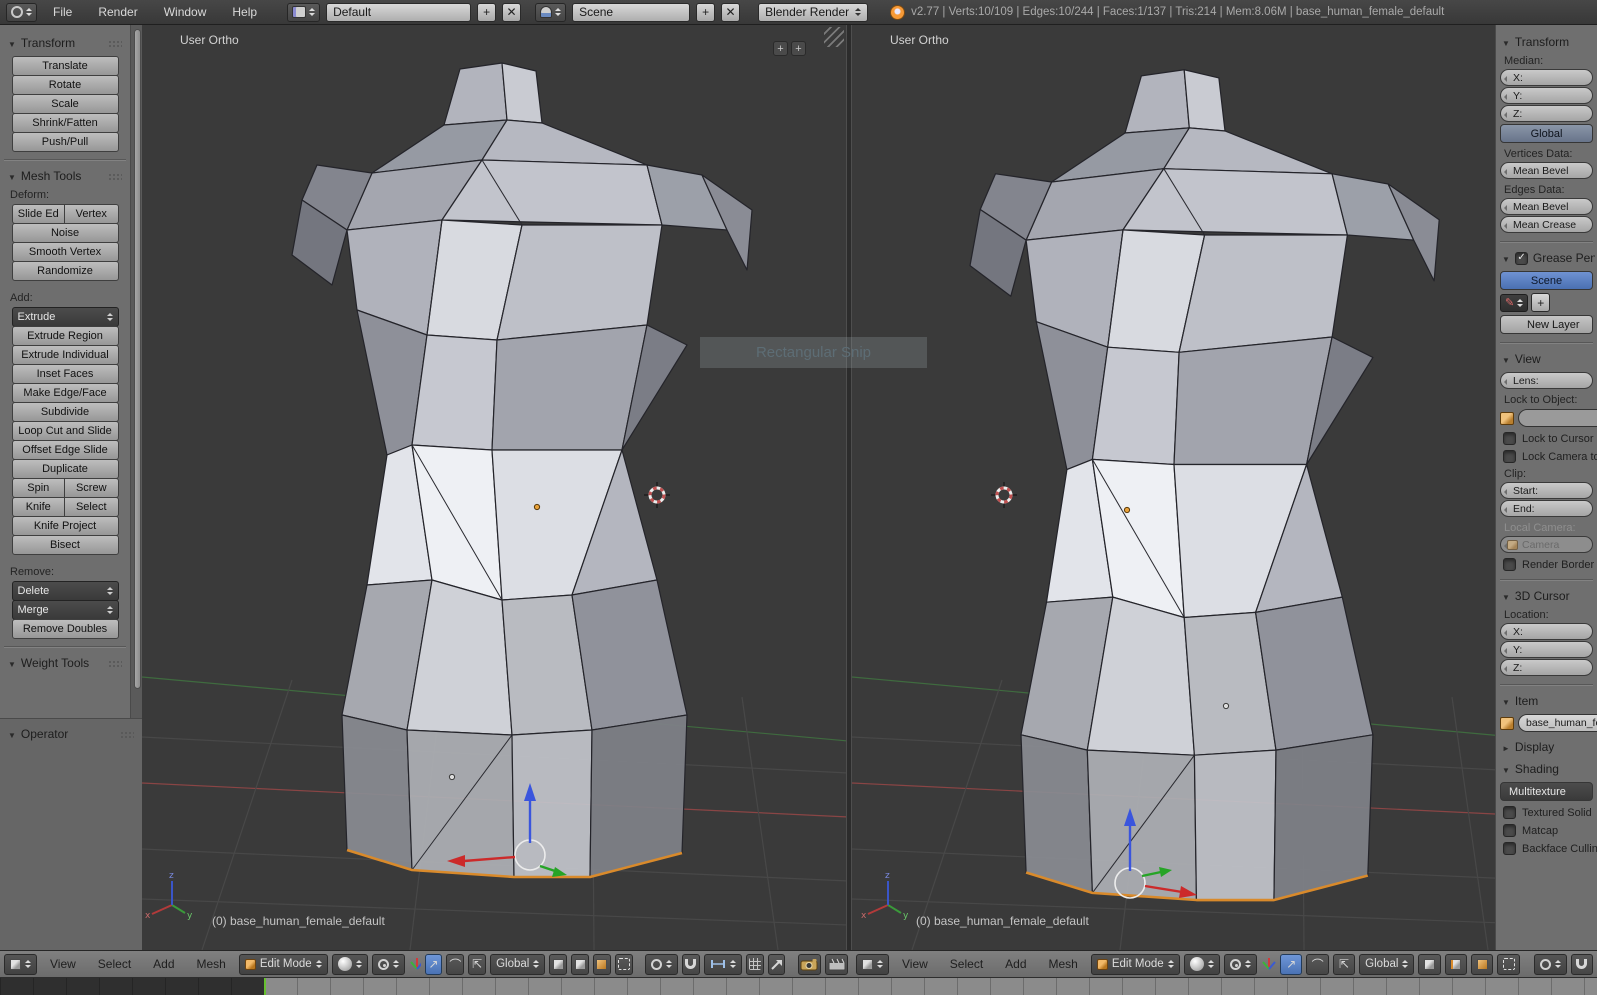  I want to click on translate-manipulator-button: ↗, so click(433, 964).